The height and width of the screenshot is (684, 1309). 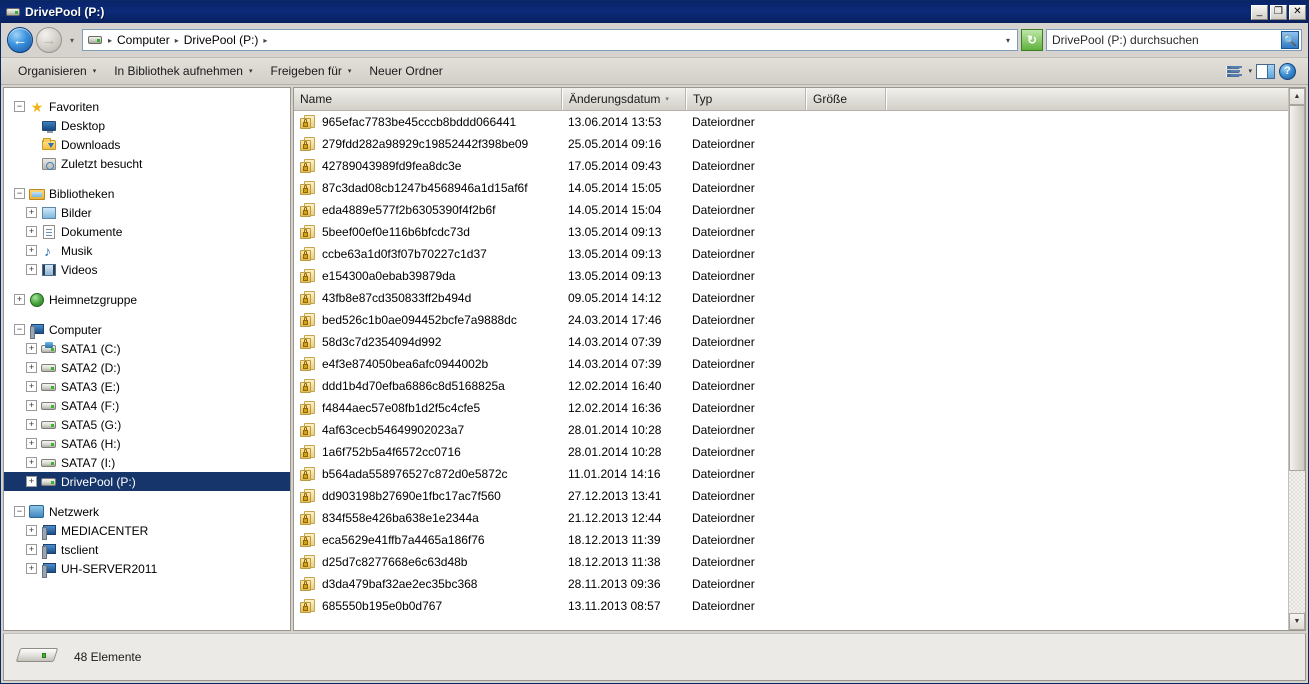 I want to click on cell-name: 965efac7783be45cccb8bddd066441, so click(x=428, y=122).